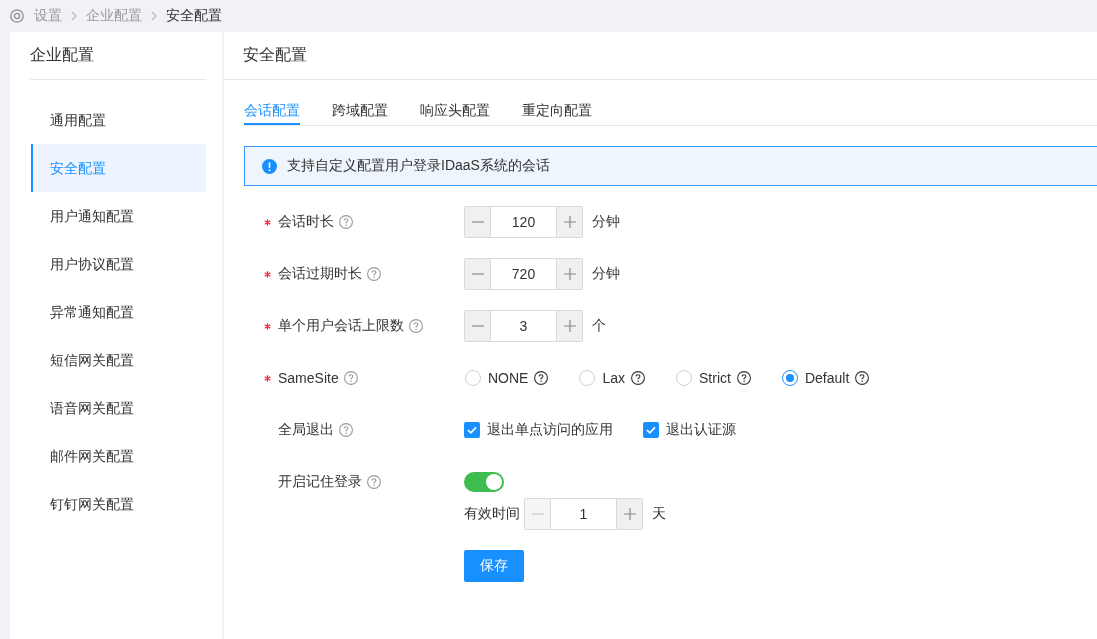 The image size is (1097, 639). Describe the element at coordinates (320, 274) in the screenshot. I see `field-label: 会话过期时长` at that location.